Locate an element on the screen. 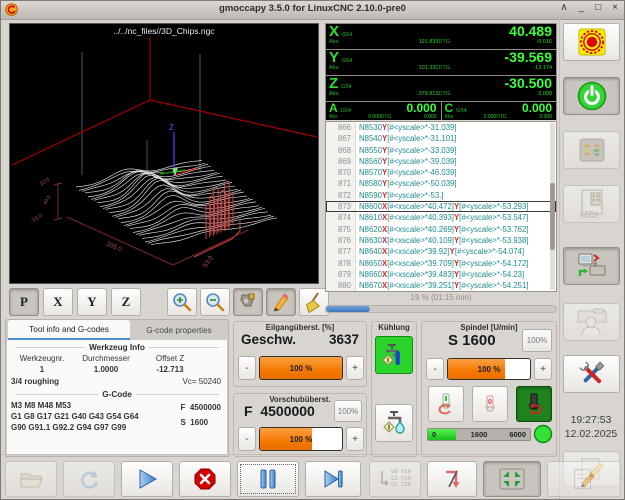  run-program-button is located at coordinates (147, 479).